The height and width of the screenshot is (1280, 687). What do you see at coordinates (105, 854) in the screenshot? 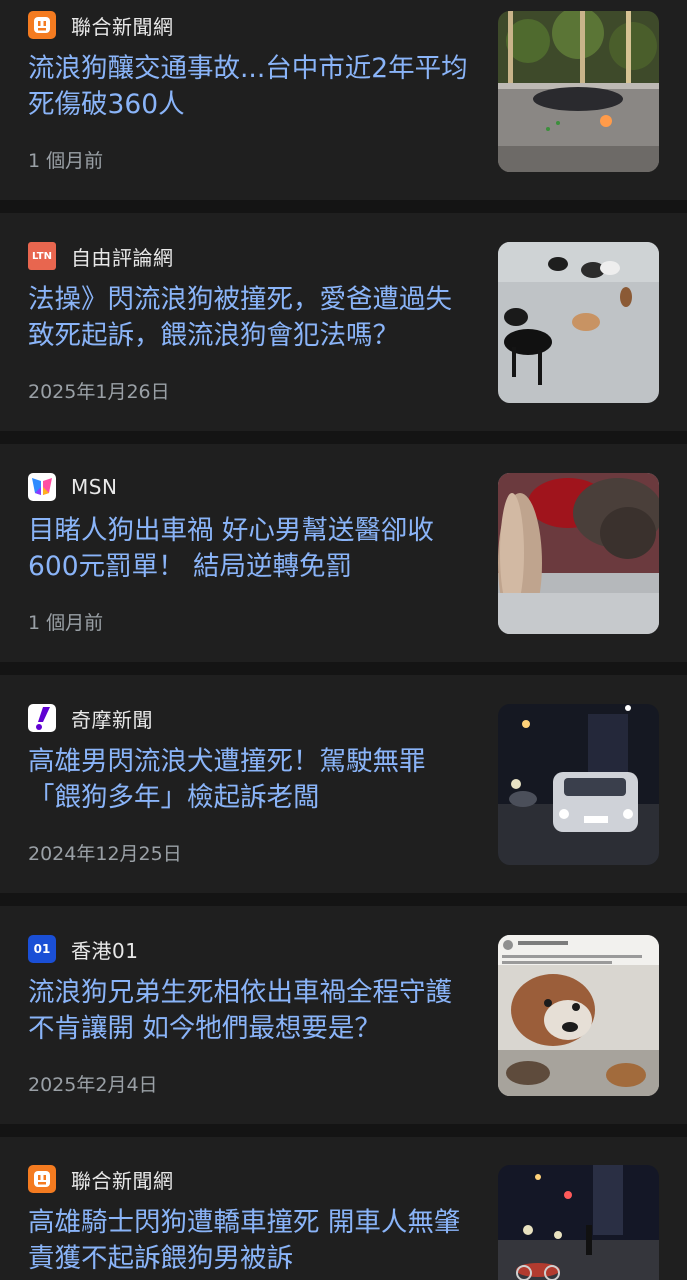
I see `article-timestamp: 2024年12月25日` at bounding box center [105, 854].